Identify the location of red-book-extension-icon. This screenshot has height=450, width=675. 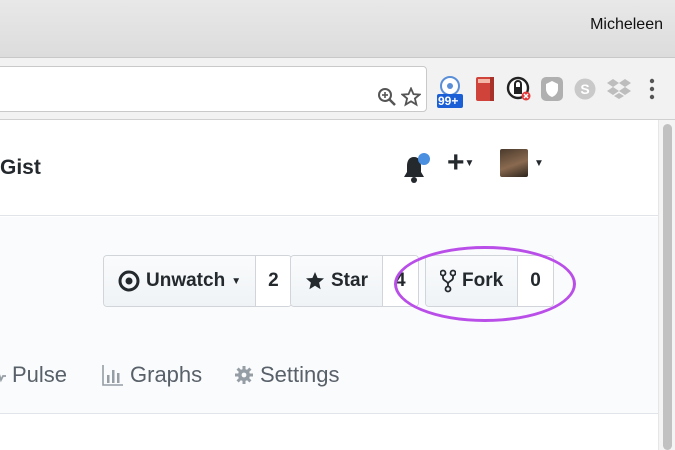
(486, 89).